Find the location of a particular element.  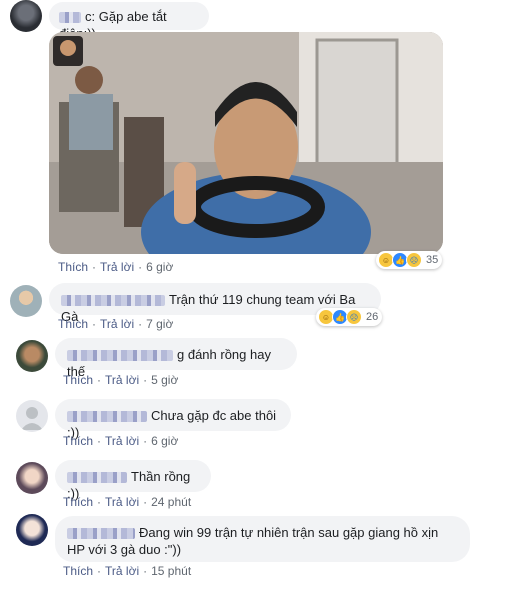

reaction-summary: ☺ 👍 ☹ 26 is located at coordinates (349, 317).